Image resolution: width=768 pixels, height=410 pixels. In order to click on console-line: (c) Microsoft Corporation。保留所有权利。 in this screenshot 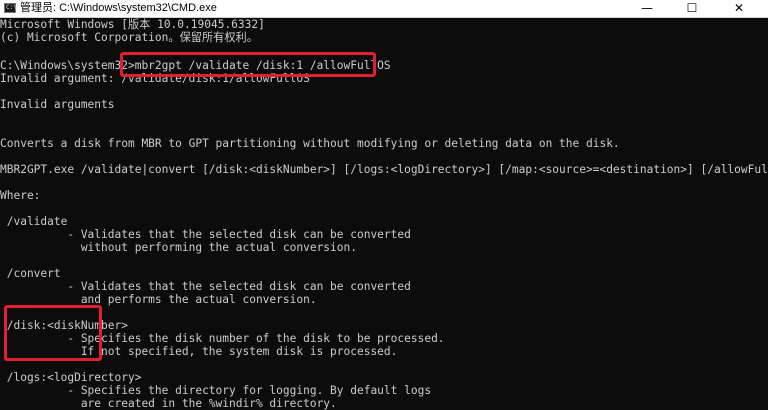, I will do `click(129, 37)`.